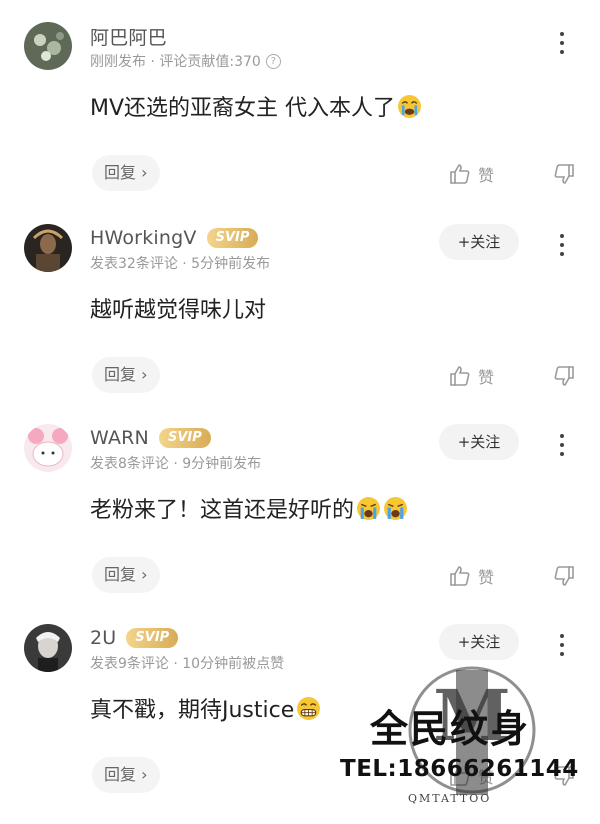 This screenshot has height=824, width=600. I want to click on username-row: 2U SVIP, so click(134, 638).